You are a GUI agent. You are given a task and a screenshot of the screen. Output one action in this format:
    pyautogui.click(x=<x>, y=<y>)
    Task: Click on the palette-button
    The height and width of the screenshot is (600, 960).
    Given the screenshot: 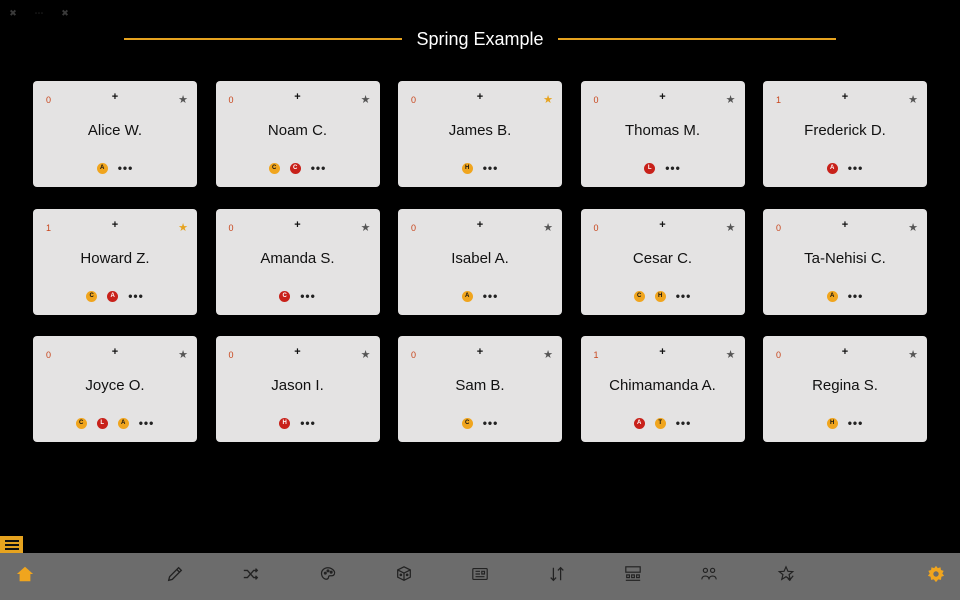 What is the action you would take?
    pyautogui.click(x=328, y=576)
    